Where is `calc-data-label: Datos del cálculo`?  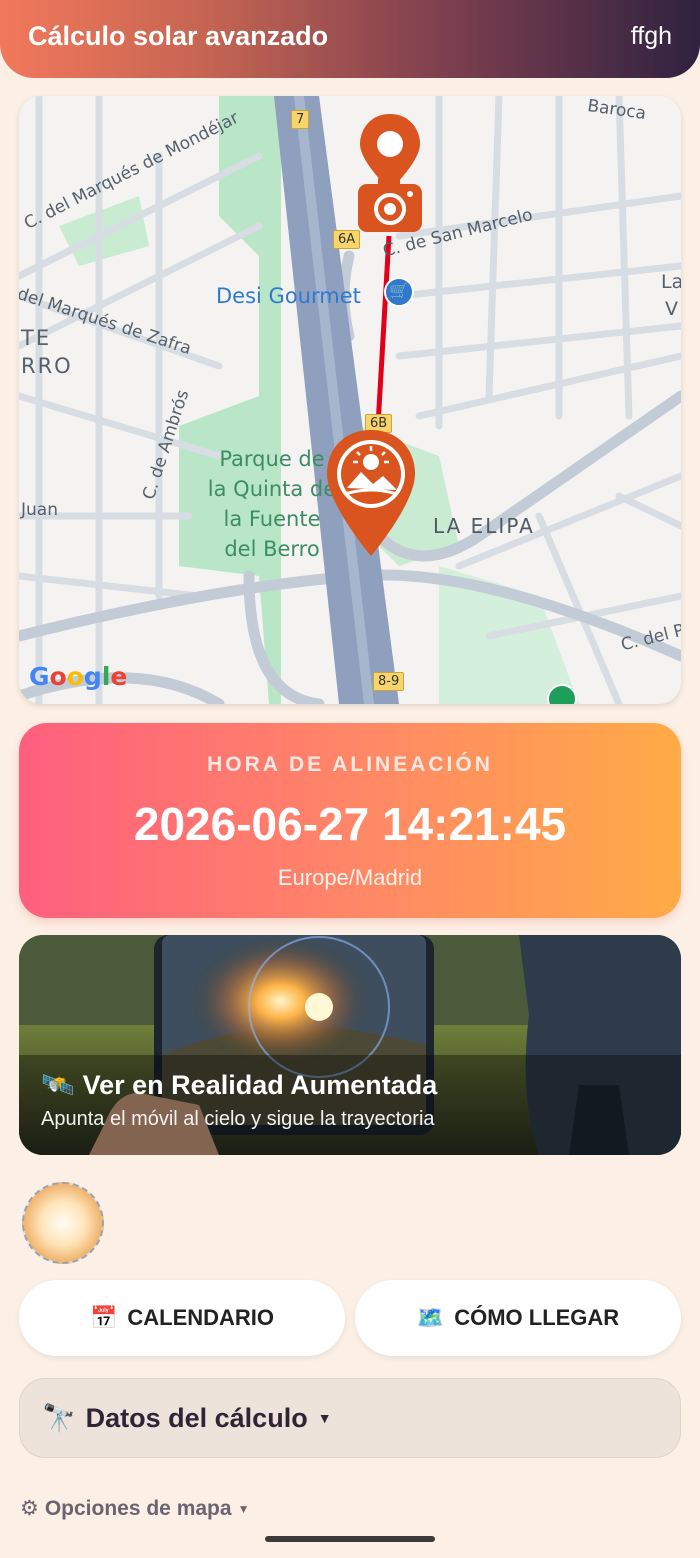 calc-data-label: Datos del cálculo is located at coordinates (196, 1417).